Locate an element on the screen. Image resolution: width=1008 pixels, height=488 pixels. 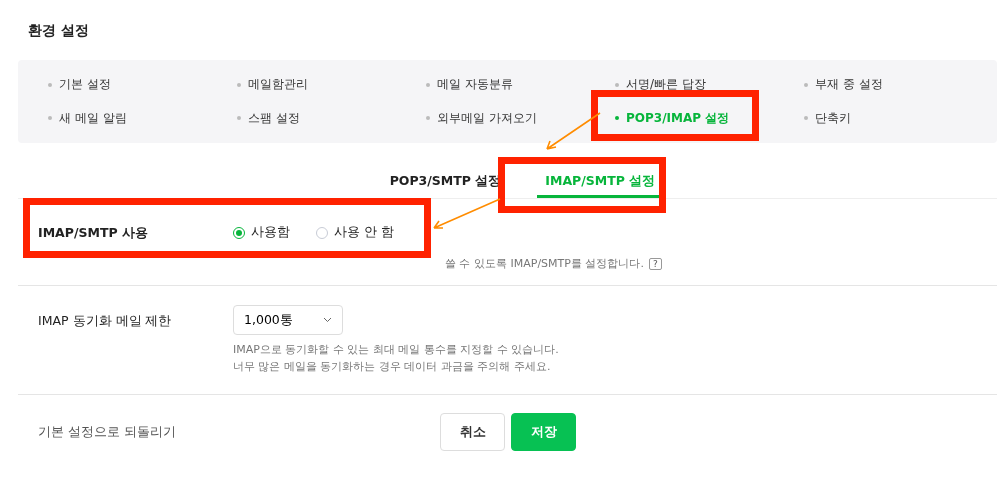
help-icon: ? is located at coordinates (655, 263).